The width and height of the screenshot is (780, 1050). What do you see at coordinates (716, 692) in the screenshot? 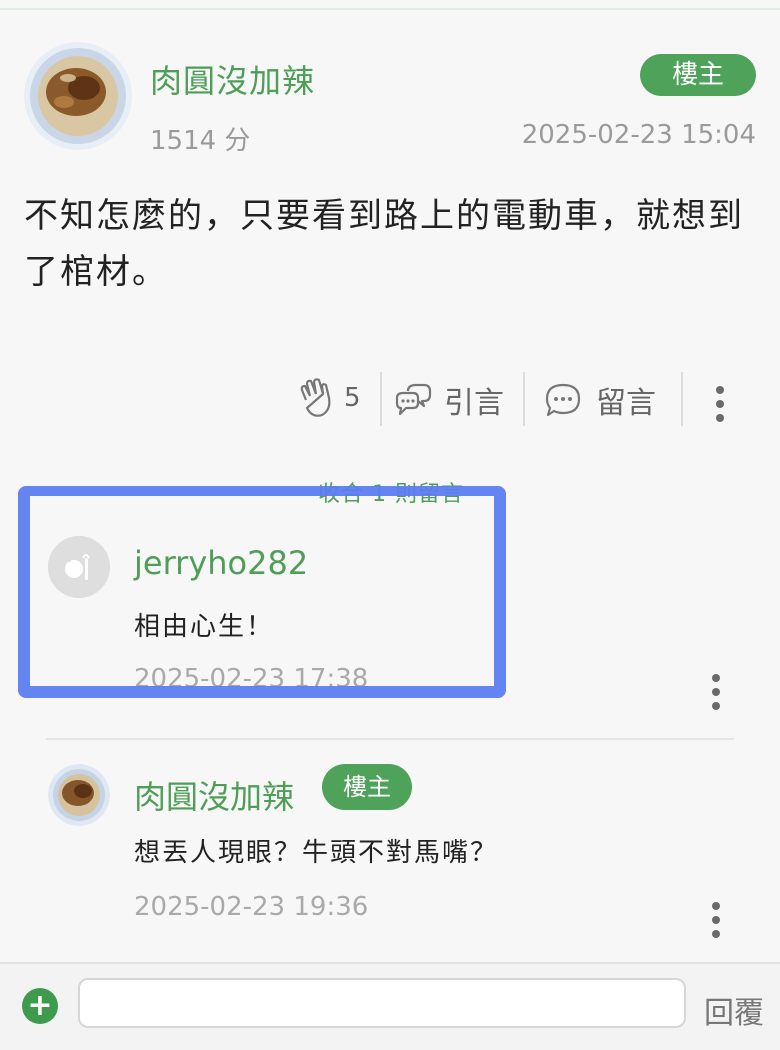
I see `comment-more-menu` at bounding box center [716, 692].